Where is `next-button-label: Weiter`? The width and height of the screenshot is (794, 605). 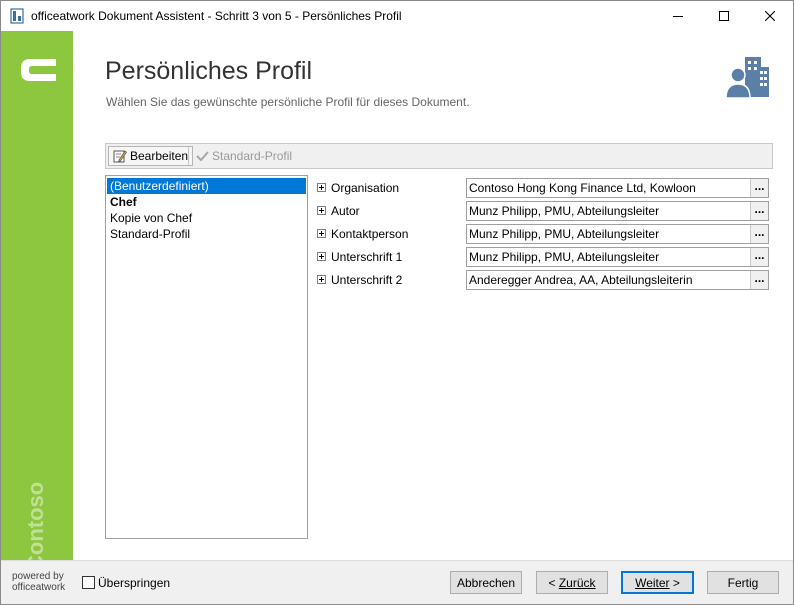
next-button-label: Weiter is located at coordinates (652, 582).